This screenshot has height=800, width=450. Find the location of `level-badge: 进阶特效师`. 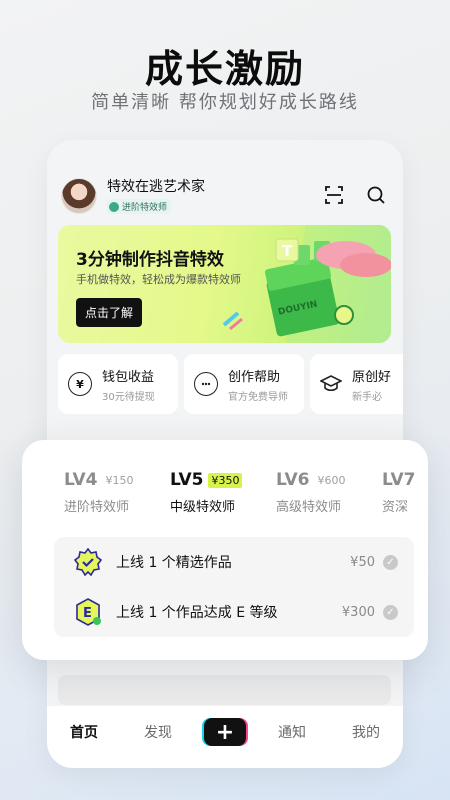

level-badge: 进阶特效师 is located at coordinates (139, 206).